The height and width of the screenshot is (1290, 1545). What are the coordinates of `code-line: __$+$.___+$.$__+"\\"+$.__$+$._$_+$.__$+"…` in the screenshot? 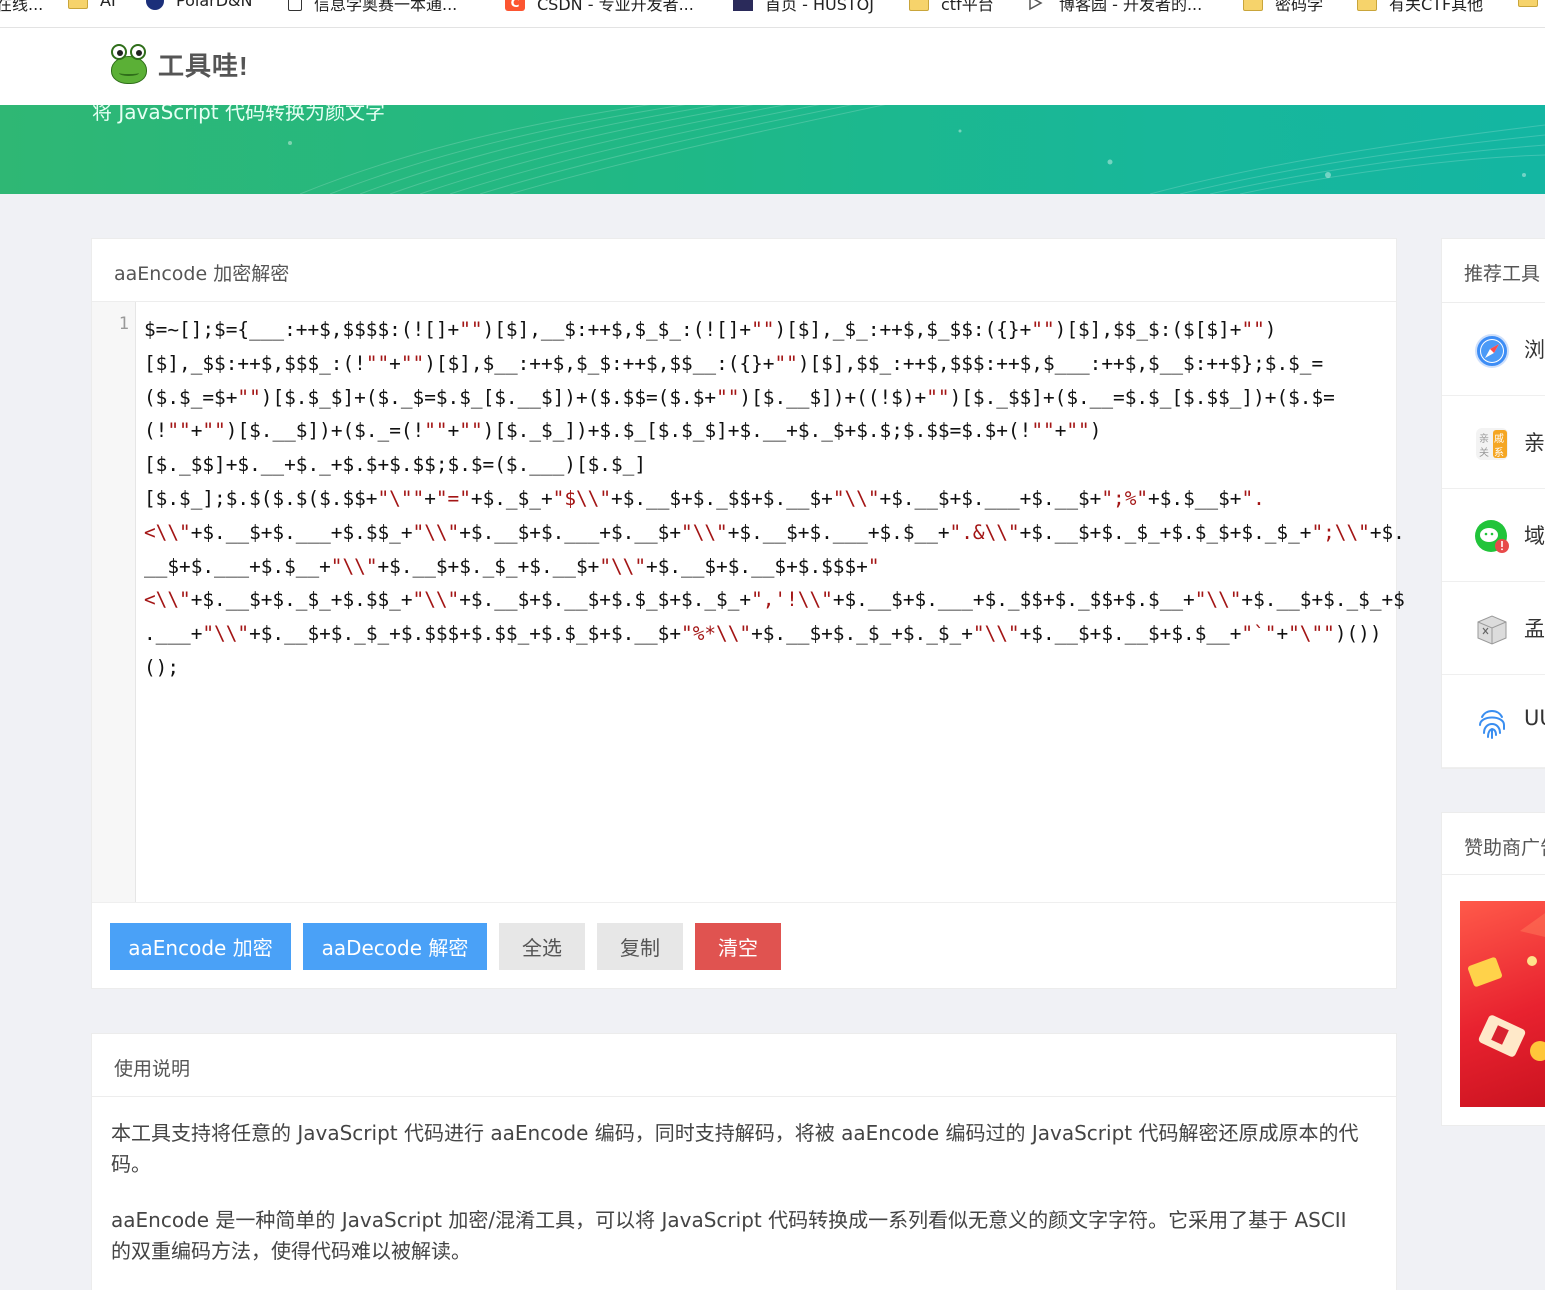 It's located at (512, 566).